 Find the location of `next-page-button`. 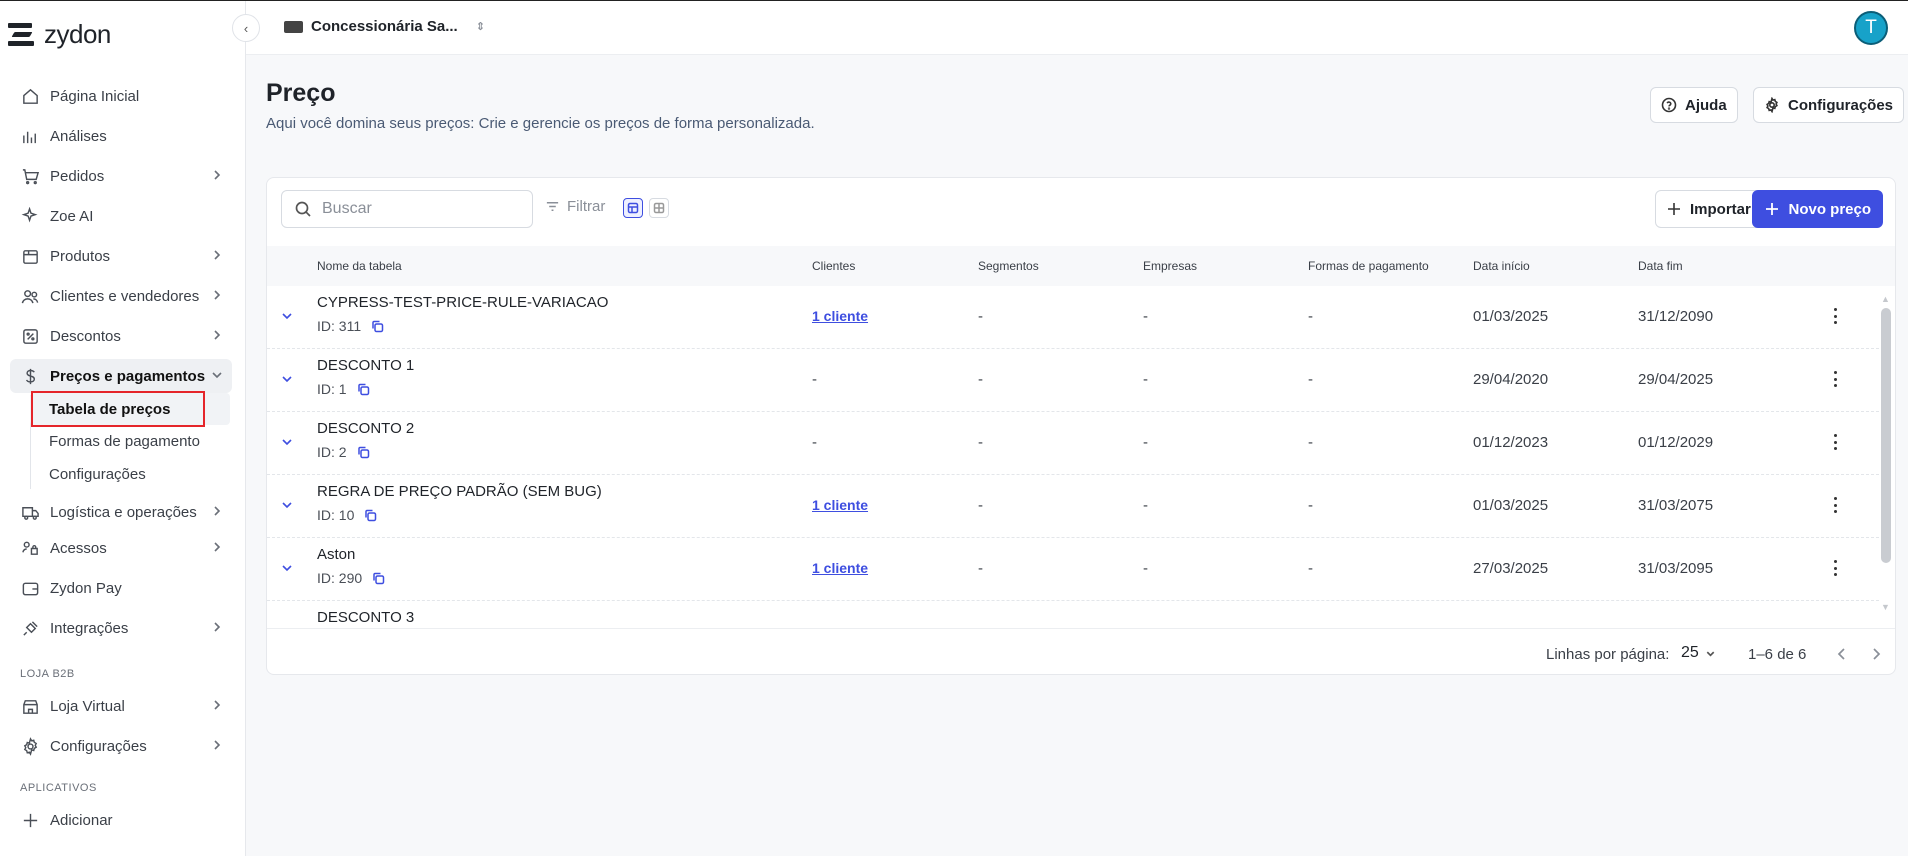

next-page-button is located at coordinates (1876, 654).